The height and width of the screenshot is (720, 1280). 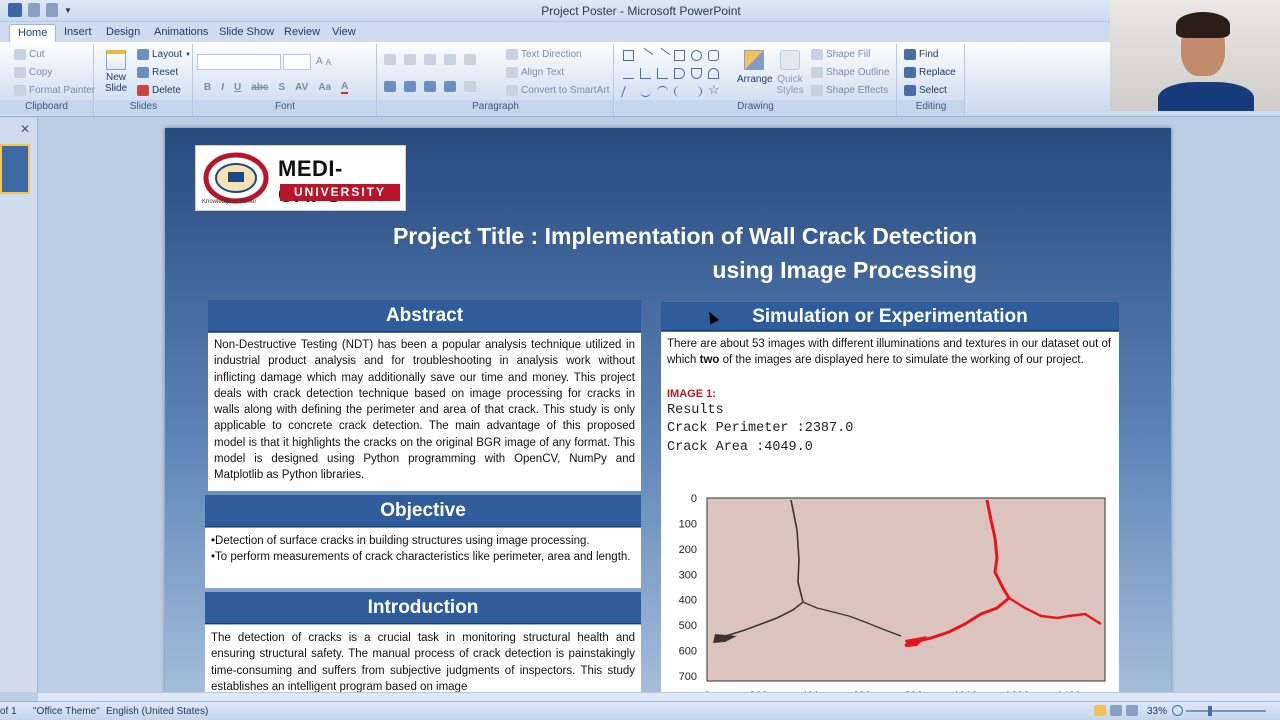 What do you see at coordinates (239, 62) in the screenshot?
I see `font-name-input` at bounding box center [239, 62].